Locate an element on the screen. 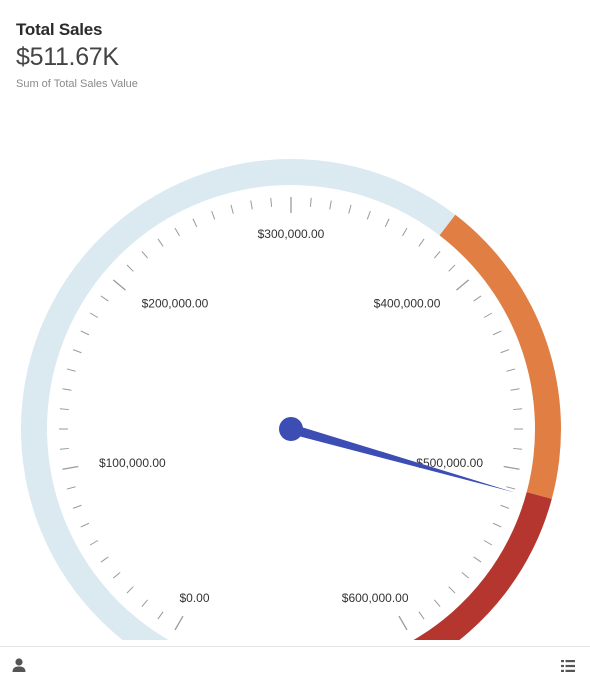 The height and width of the screenshot is (681, 590). gauge-tick-label: $400,000.00 is located at coordinates (407, 304).